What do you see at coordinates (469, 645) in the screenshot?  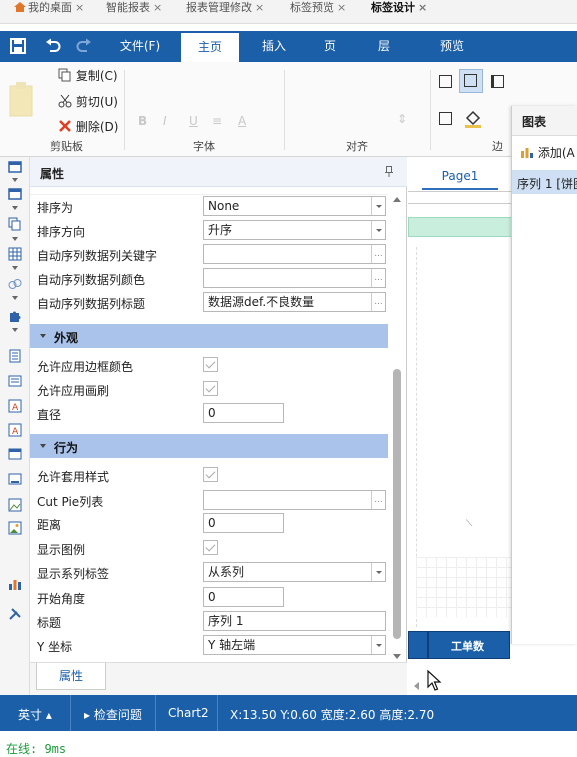 I see `table-header-cell: 工单数` at bounding box center [469, 645].